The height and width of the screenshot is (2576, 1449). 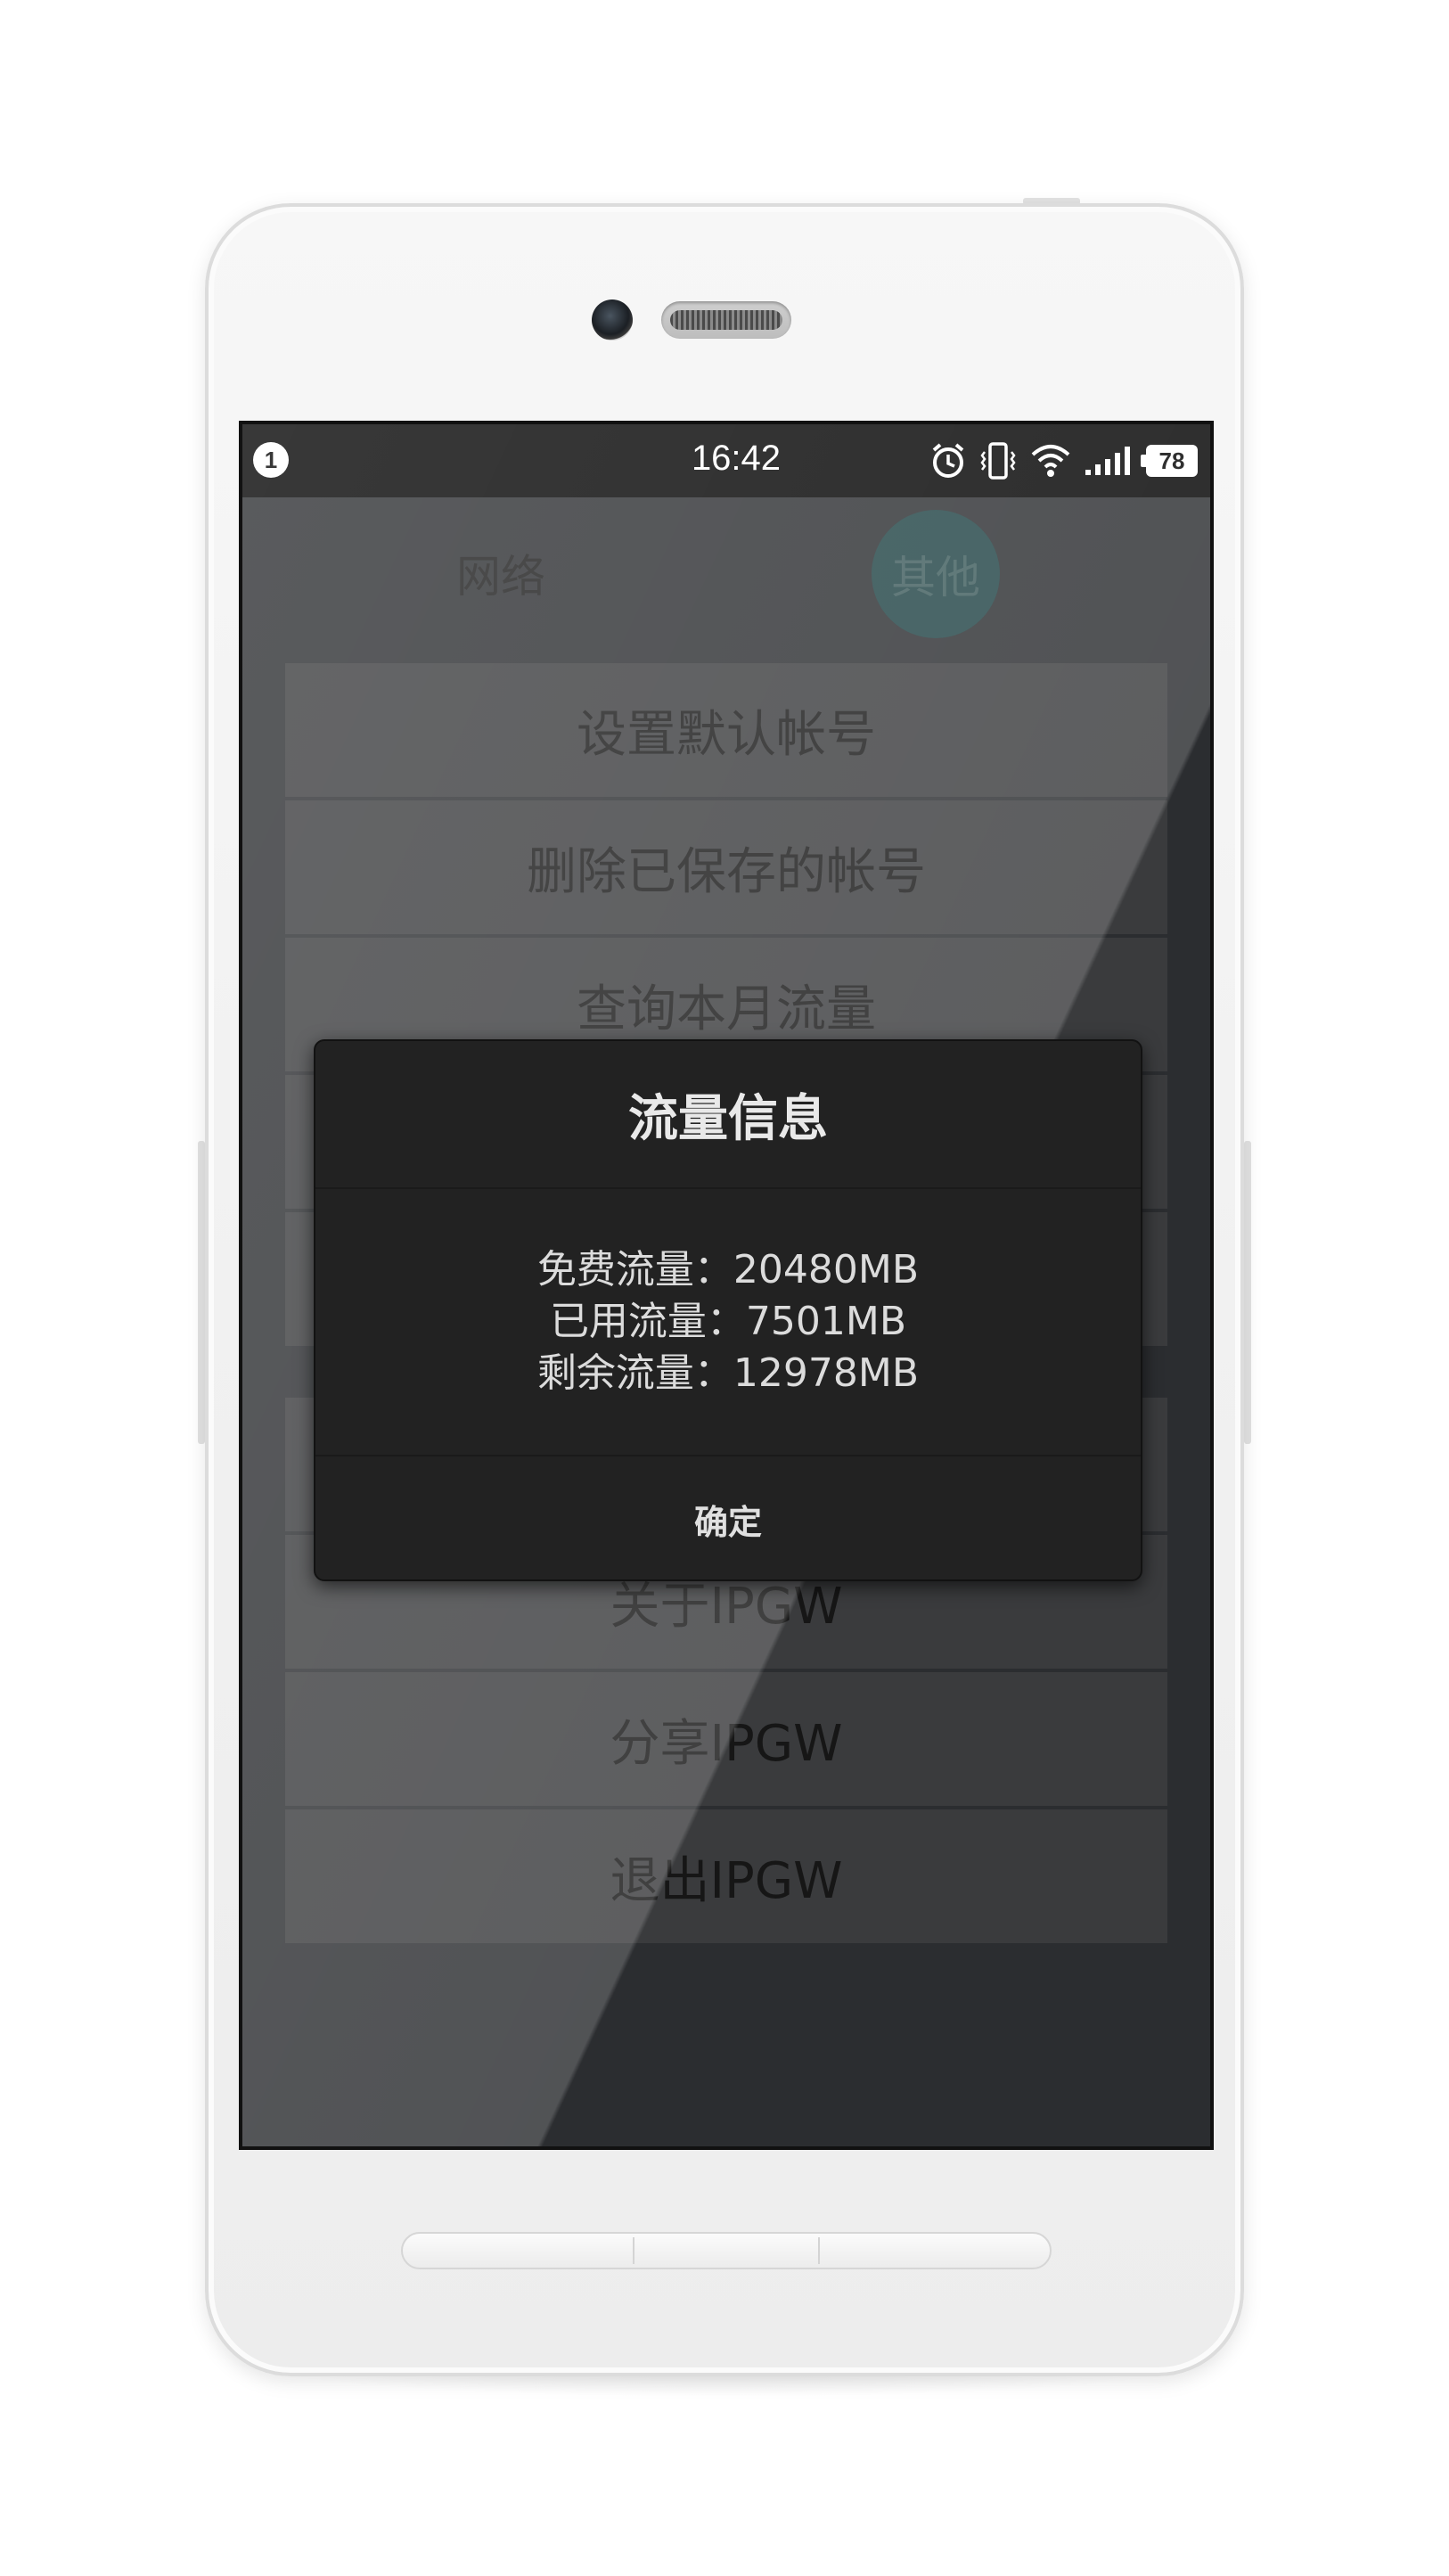 I want to click on free-traffic-line: 免费流量：20480MB, so click(x=728, y=1270).